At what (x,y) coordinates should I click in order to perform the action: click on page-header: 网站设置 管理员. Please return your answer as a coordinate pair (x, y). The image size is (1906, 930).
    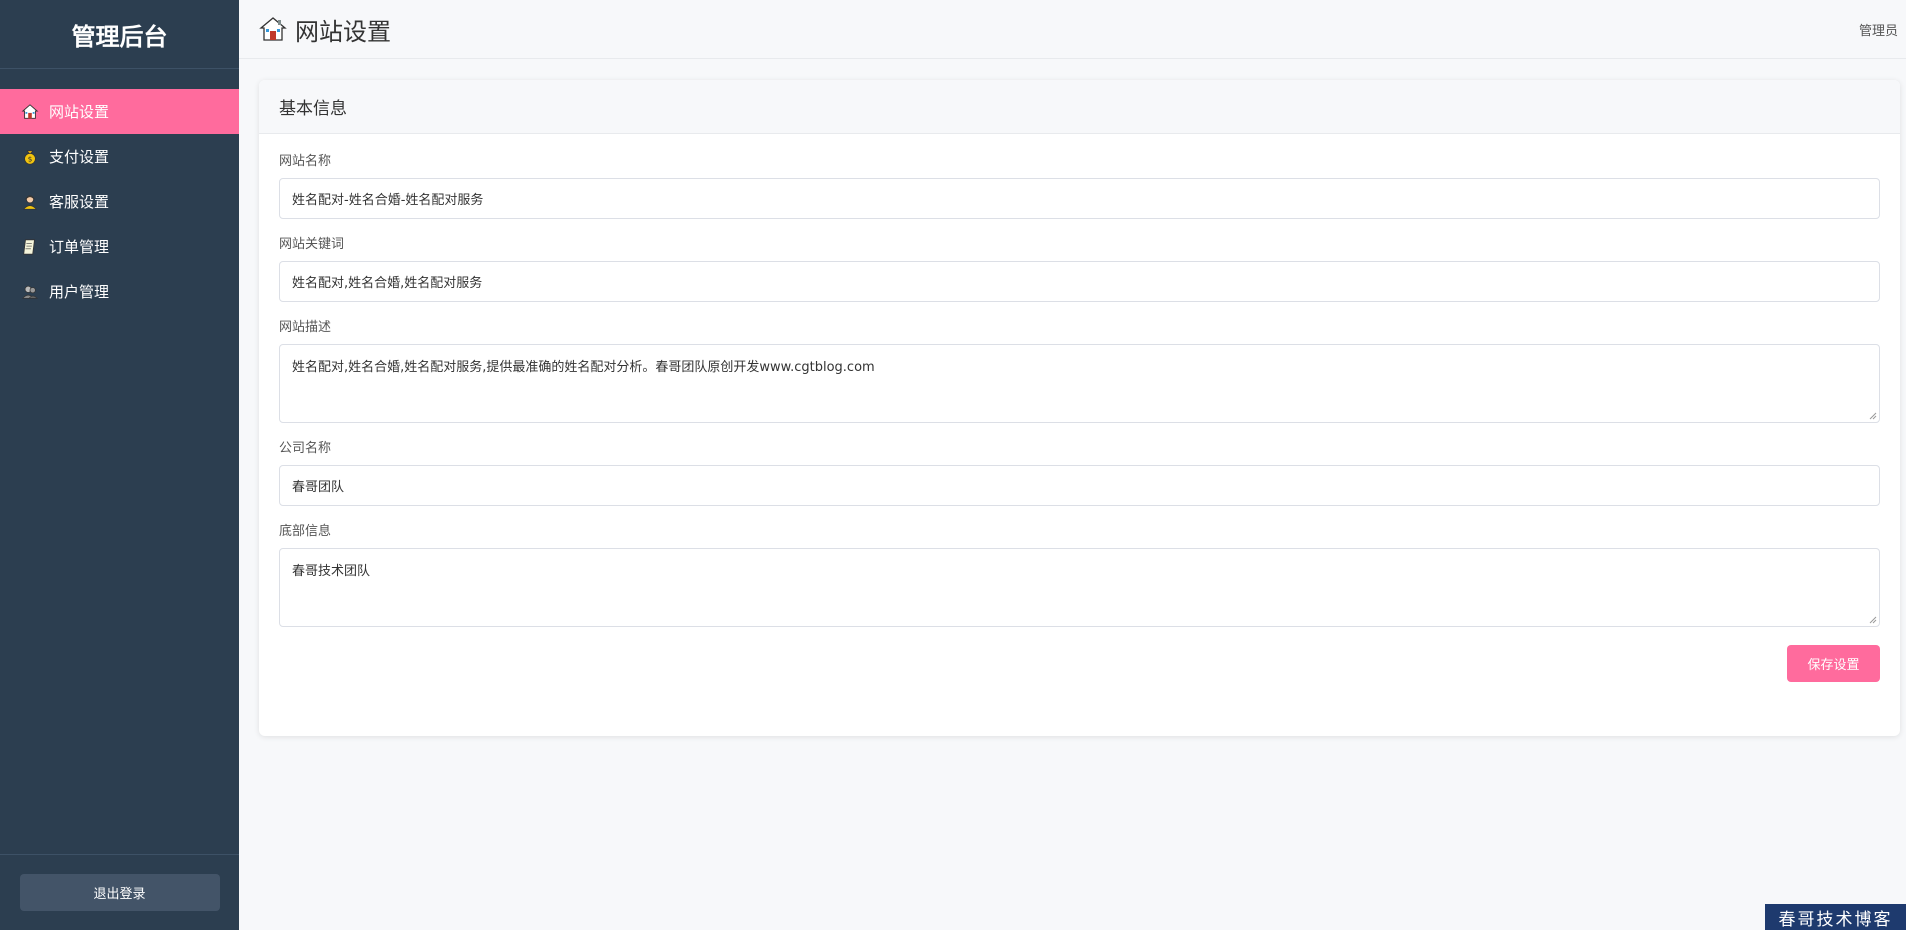
    Looking at the image, I should click on (1072, 29).